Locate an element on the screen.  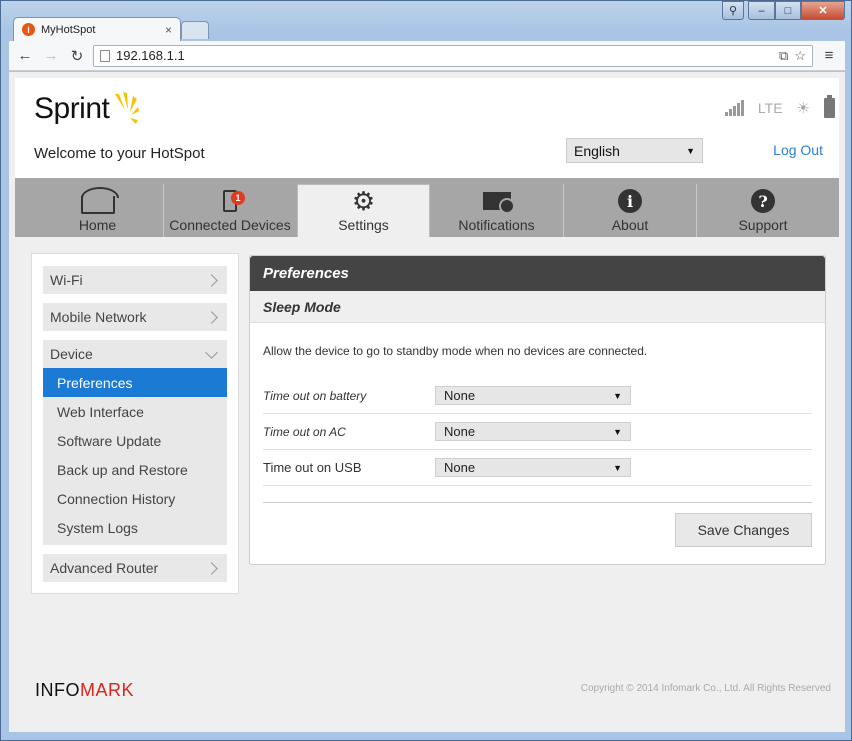
tab-connected-devices: 1 Connected Devices is located at coordinates (229, 210).